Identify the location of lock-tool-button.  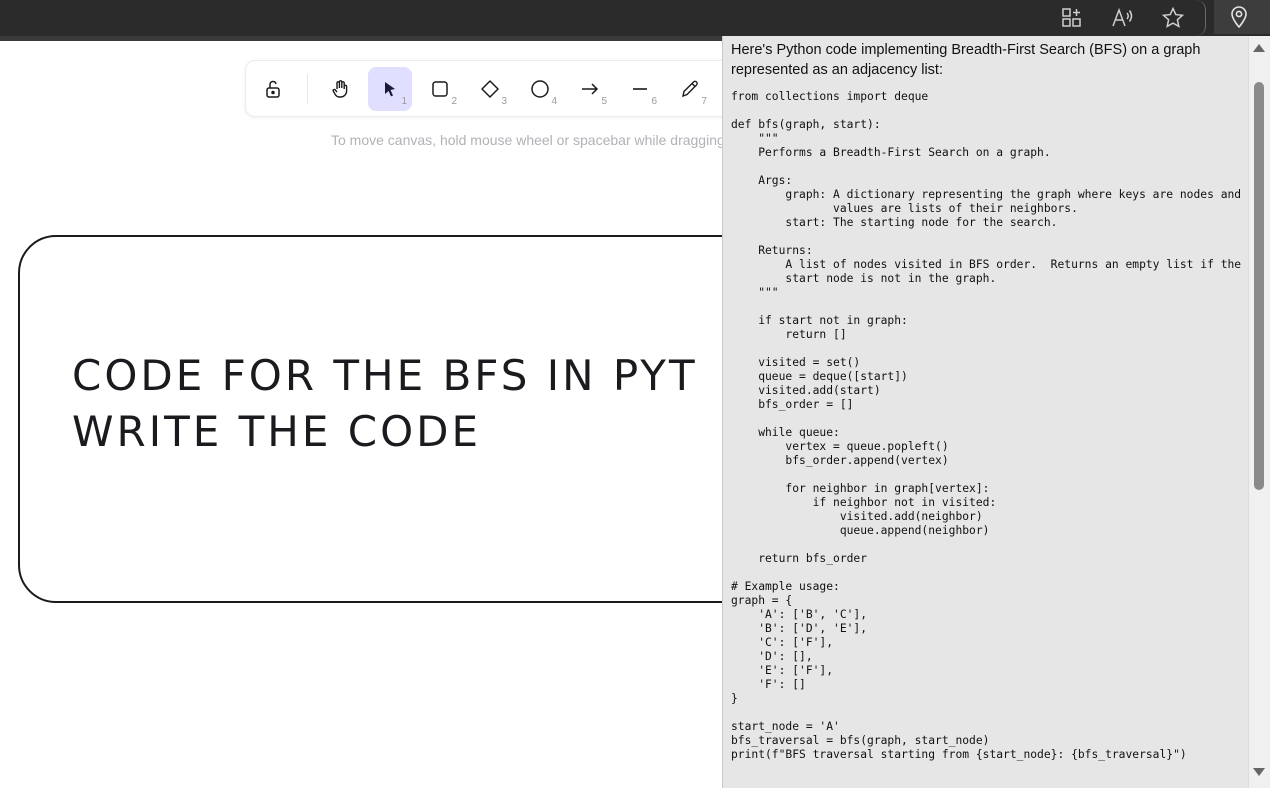
(273, 89).